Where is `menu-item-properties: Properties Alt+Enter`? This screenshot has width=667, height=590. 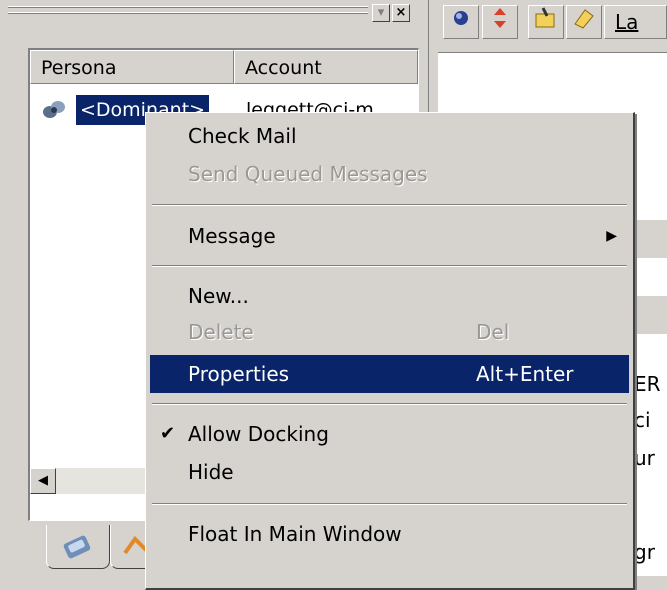 menu-item-properties: Properties Alt+Enter is located at coordinates (389, 374).